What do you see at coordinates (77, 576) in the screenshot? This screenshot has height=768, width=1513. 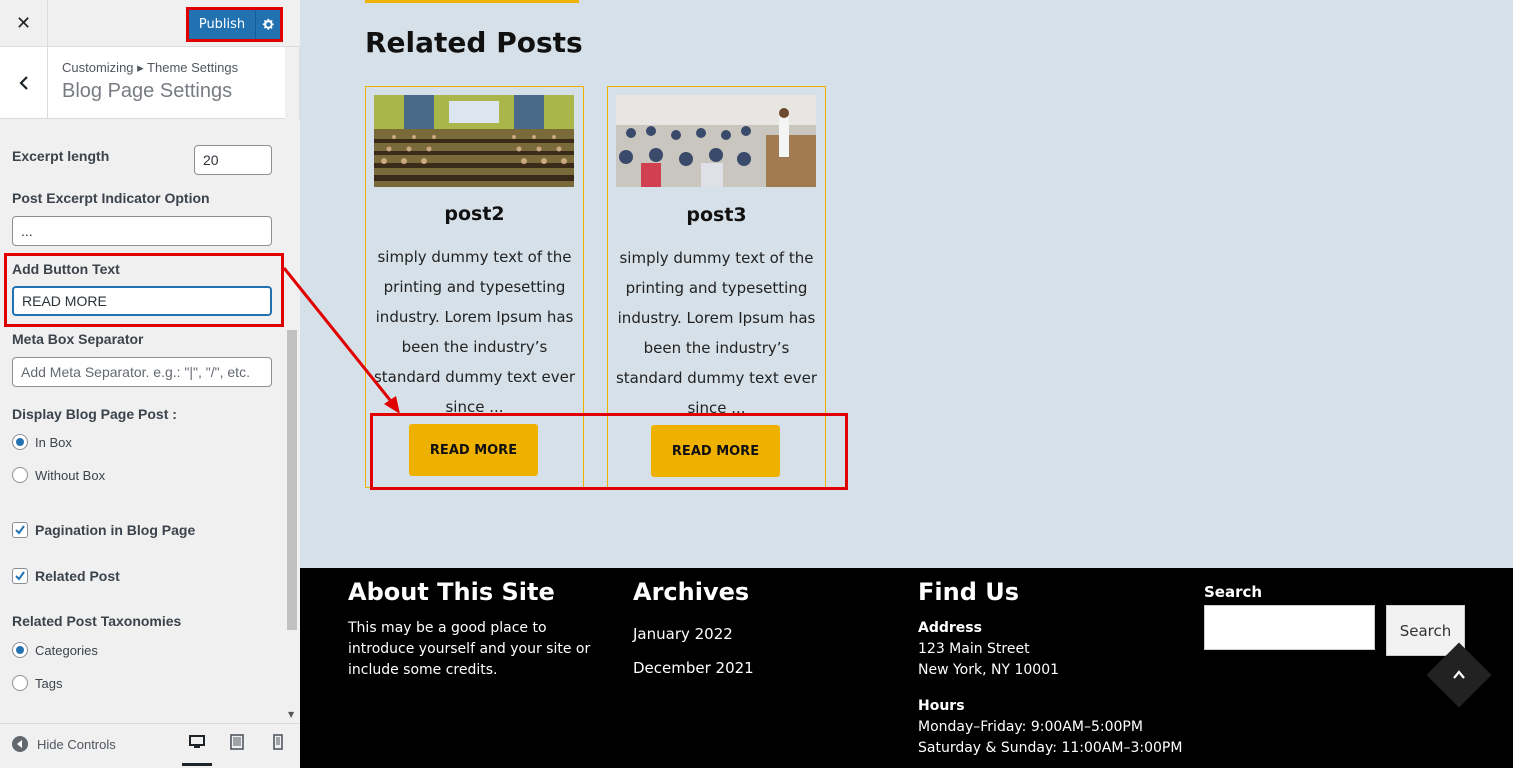 I see `related-post-label: Related Post` at bounding box center [77, 576].